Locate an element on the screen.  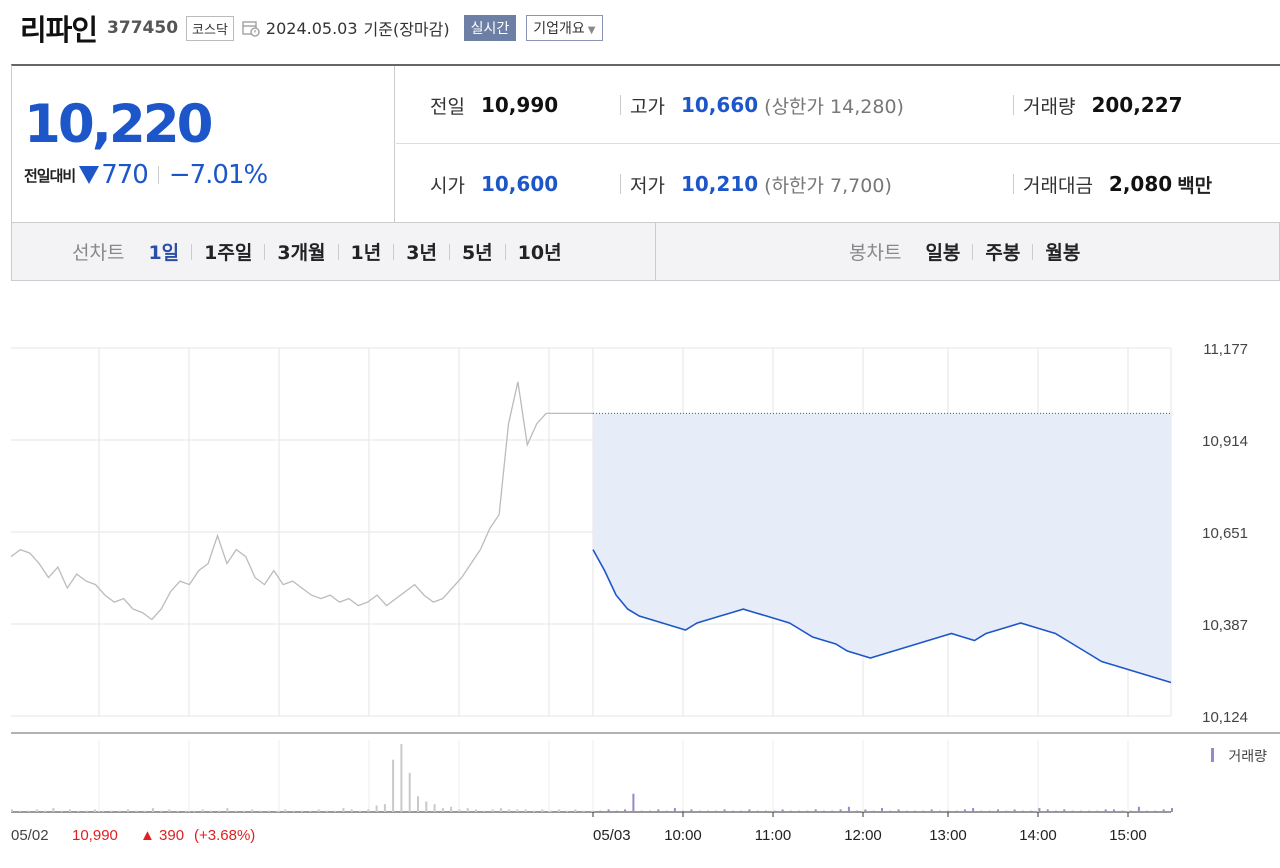
x-tick-label: 15:00 is located at coordinates (1128, 835).